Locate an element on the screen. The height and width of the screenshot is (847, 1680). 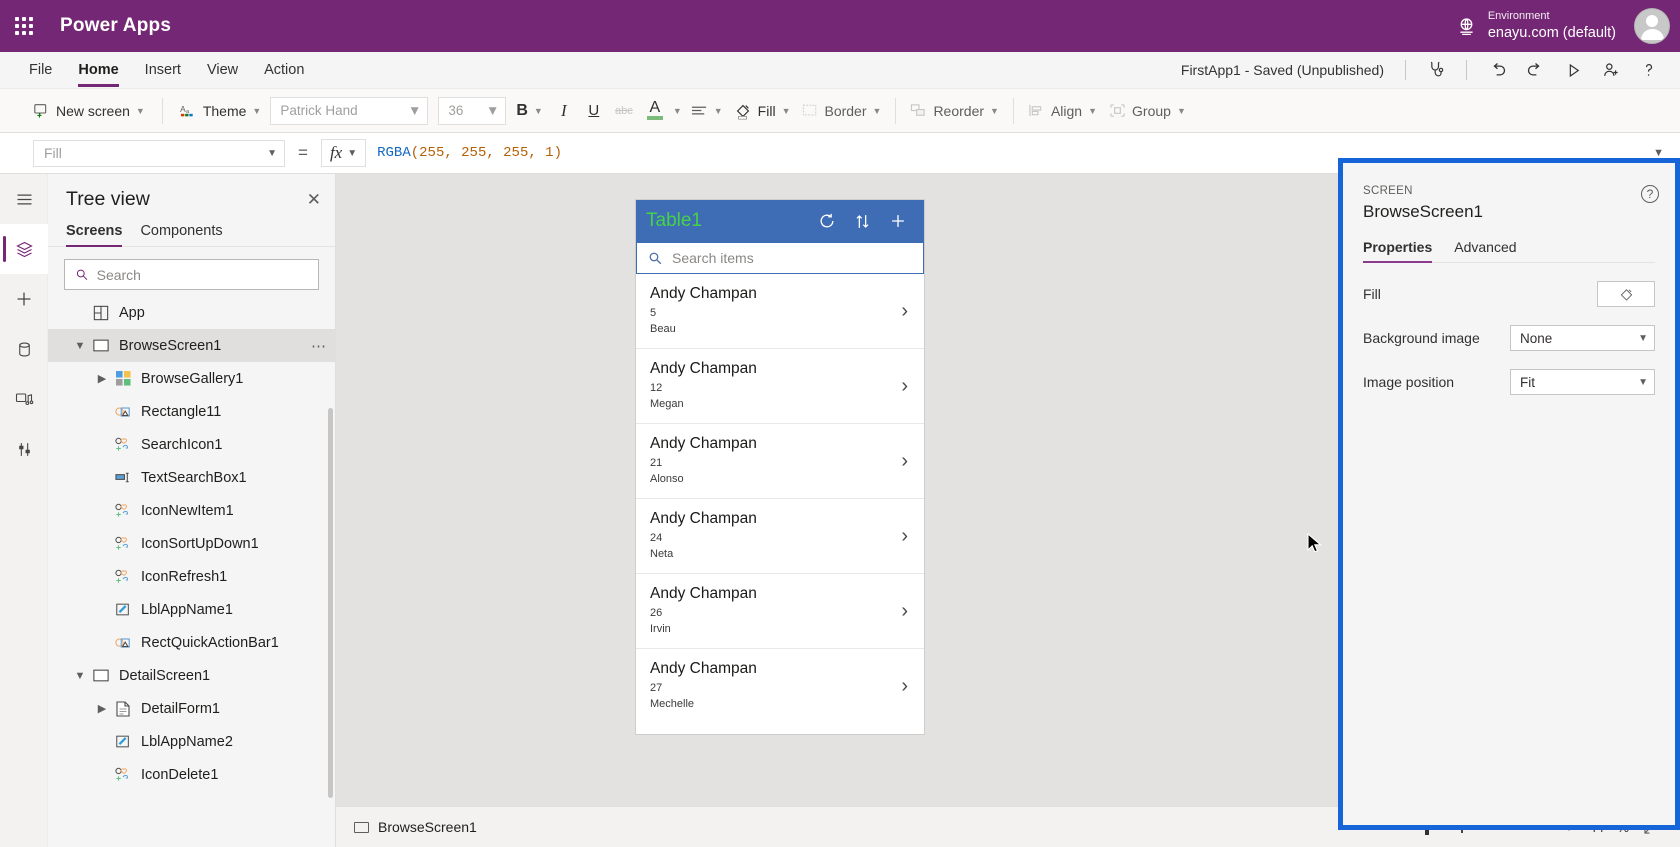
text-align-button: ▼ is located at coordinates (707, 111).